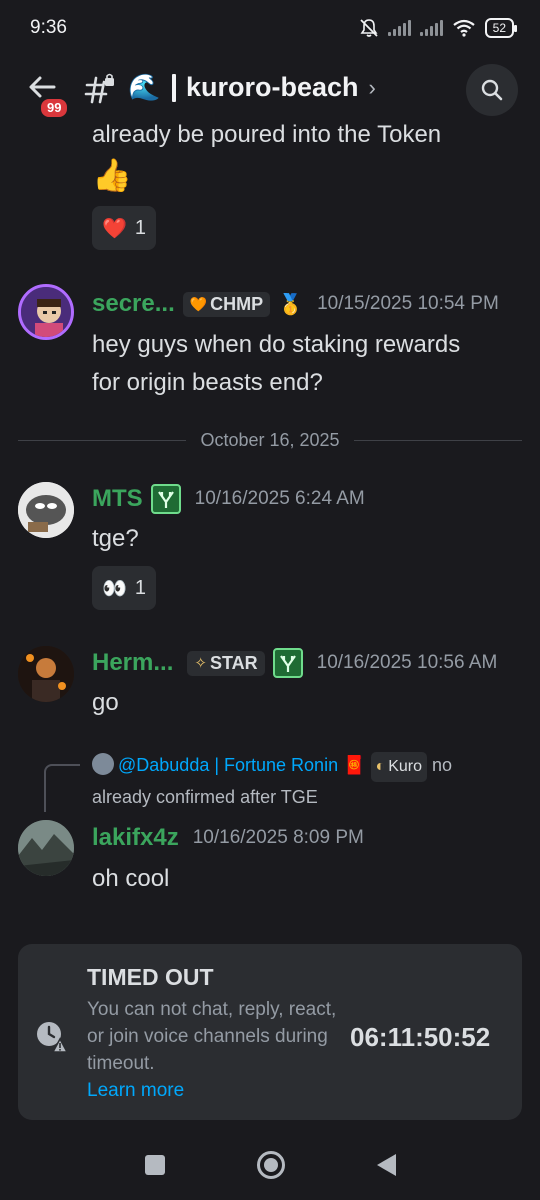  I want to click on role-tag: ◐ Kuro, so click(398, 767).